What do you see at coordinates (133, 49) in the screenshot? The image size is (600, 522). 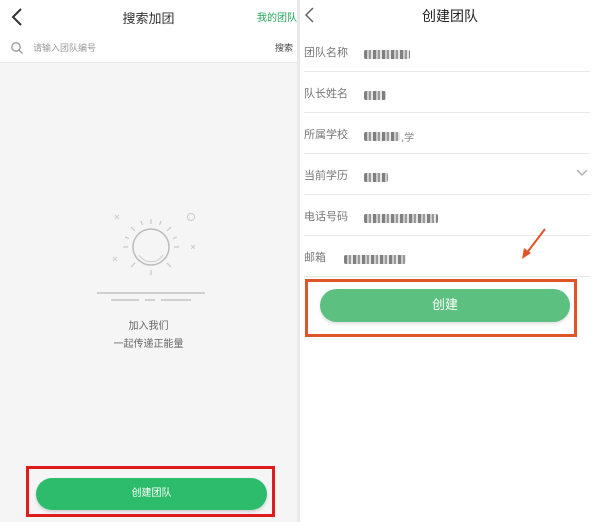 I see `team-number-input` at bounding box center [133, 49].